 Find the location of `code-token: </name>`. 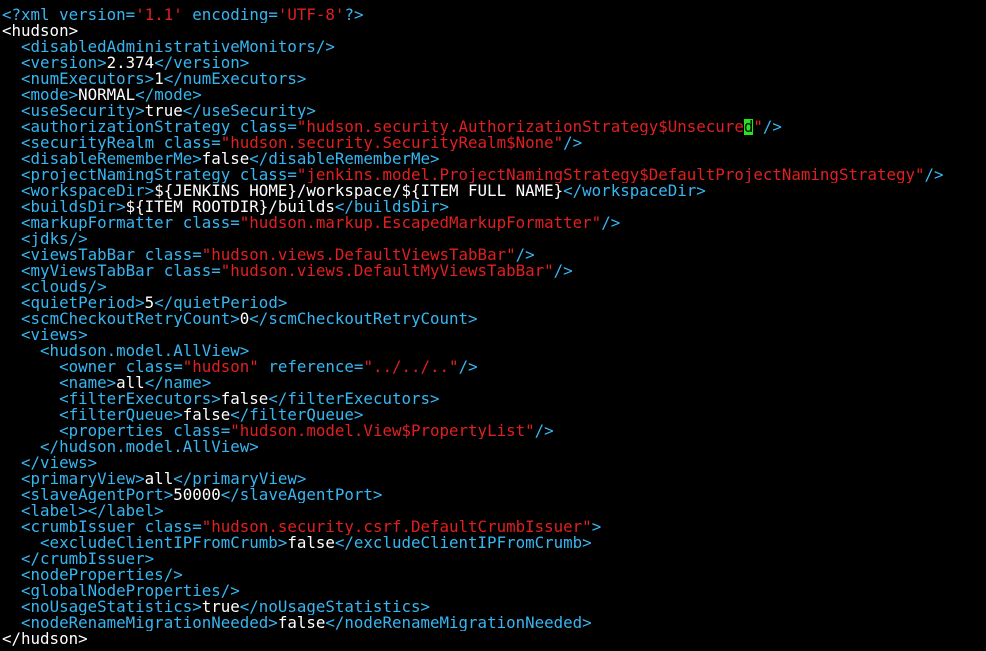

code-token: </name> is located at coordinates (178, 383).